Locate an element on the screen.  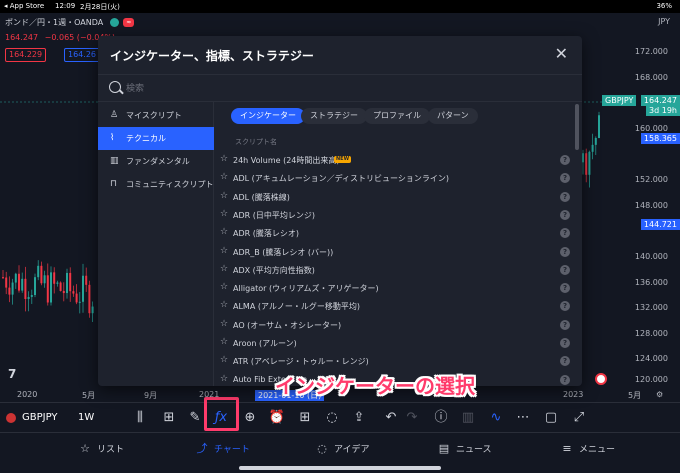
script-row: ☆ ADL (騰落株線)? is located at coordinates (398, 197).